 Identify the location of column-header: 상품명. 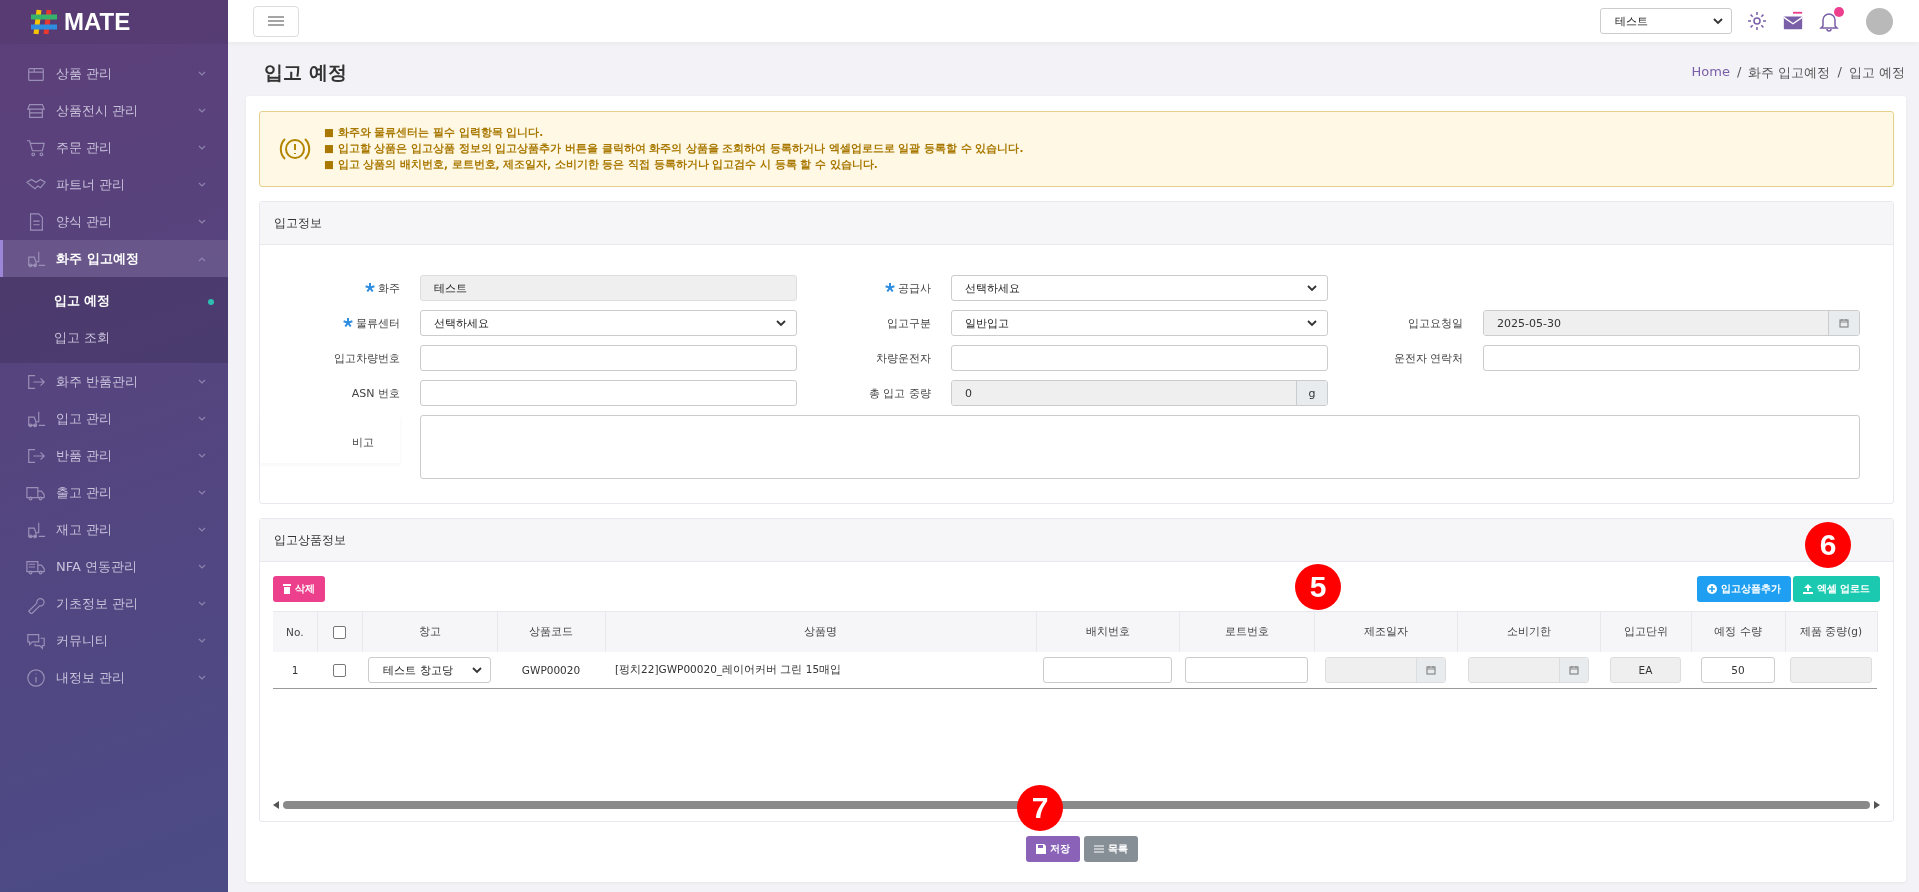
(820, 631).